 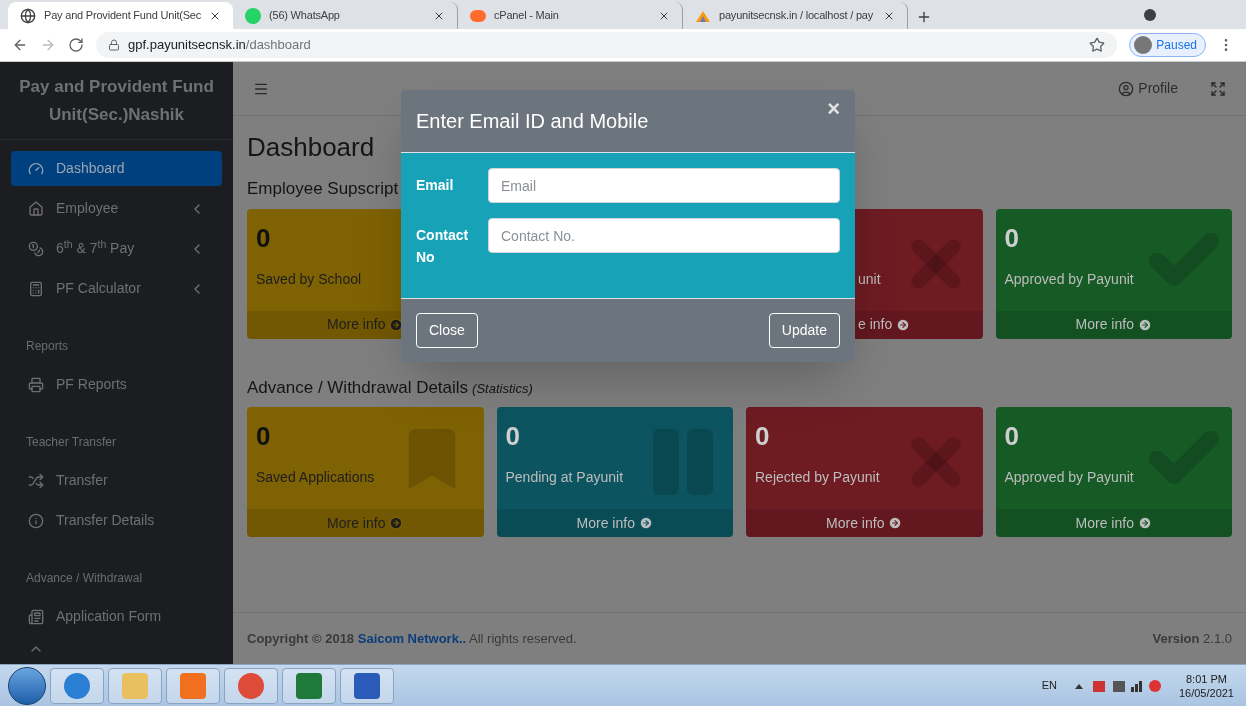 What do you see at coordinates (435, 185) in the screenshot?
I see `field-label: Email` at bounding box center [435, 185].